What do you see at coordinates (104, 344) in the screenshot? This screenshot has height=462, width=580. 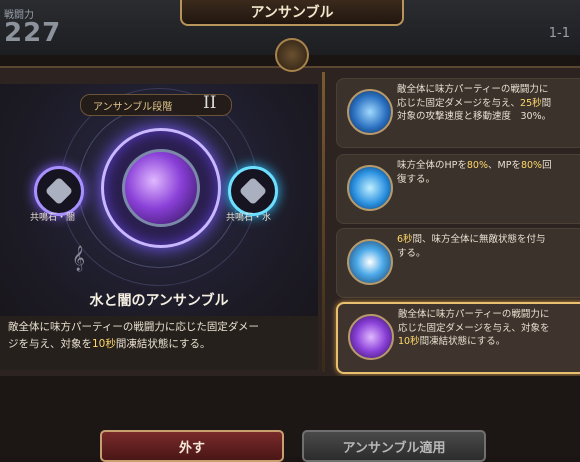 I see `desc-highlight: 10秒` at bounding box center [104, 344].